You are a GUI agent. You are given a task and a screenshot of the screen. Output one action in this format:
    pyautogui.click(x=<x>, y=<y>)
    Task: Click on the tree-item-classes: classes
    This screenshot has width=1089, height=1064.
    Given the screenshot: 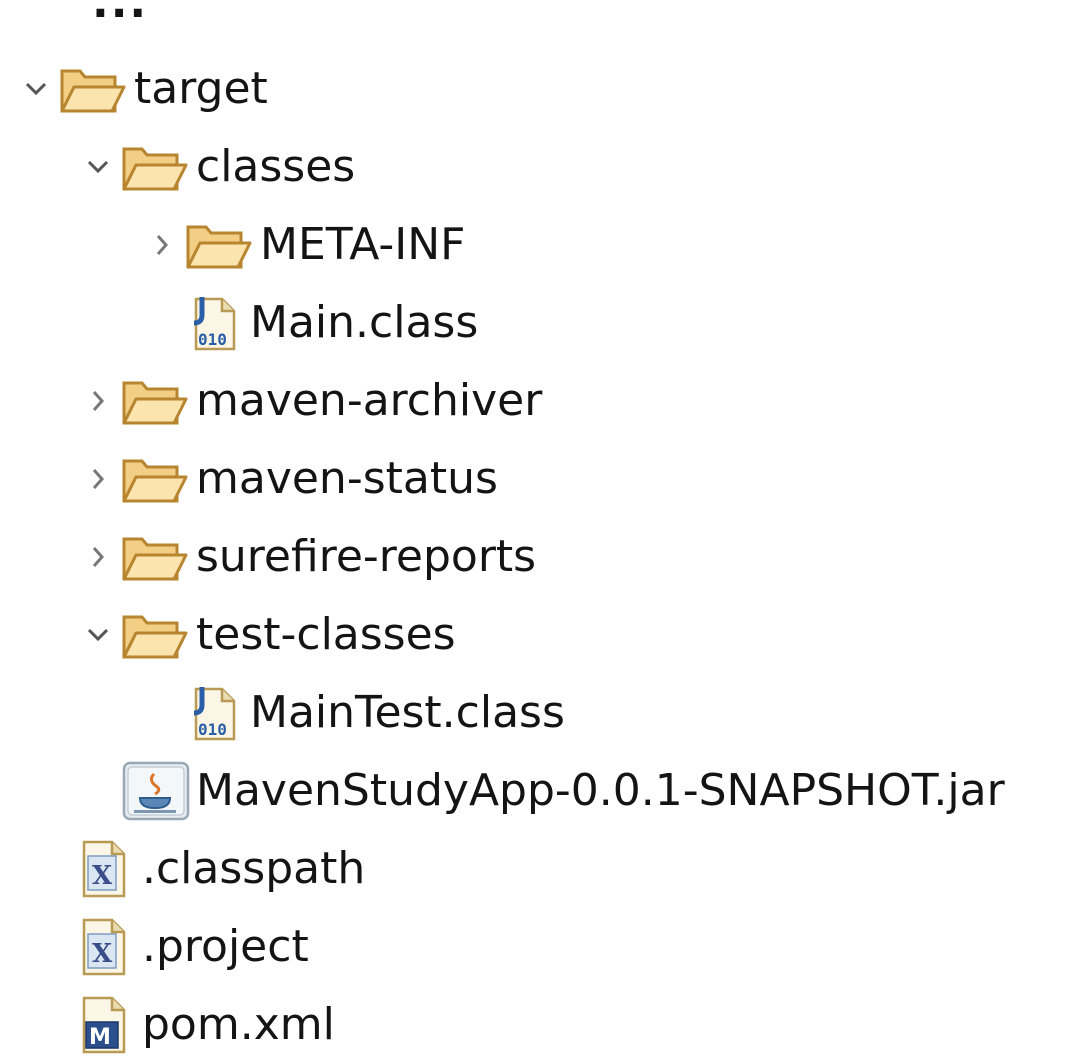 What is the action you would take?
    pyautogui.click(x=544, y=167)
    